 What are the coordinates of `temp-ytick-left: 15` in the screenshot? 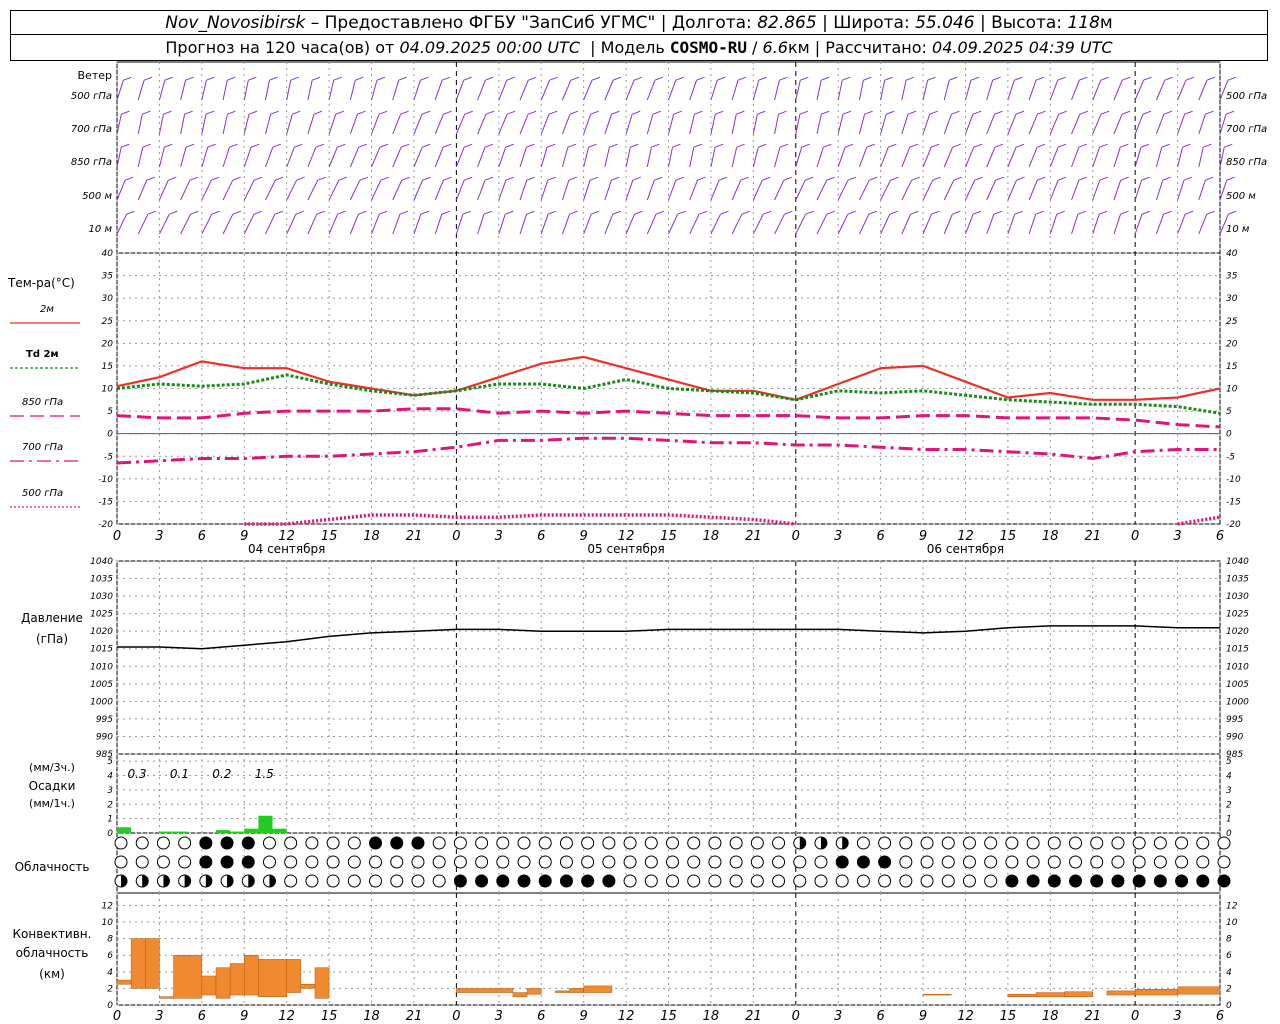 It's located at (108, 367).